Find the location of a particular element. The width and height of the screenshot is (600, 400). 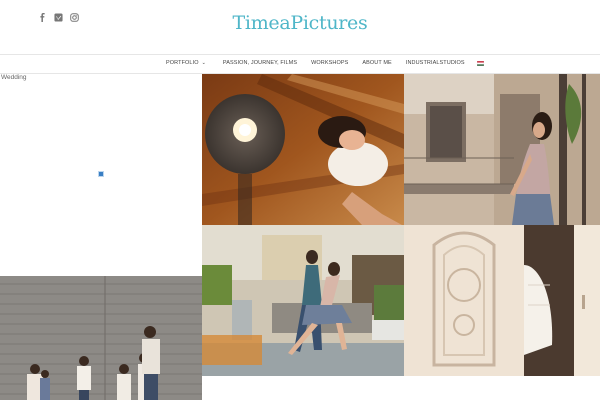

nav-item-label: Passion, Journey, Films is located at coordinates (260, 63).